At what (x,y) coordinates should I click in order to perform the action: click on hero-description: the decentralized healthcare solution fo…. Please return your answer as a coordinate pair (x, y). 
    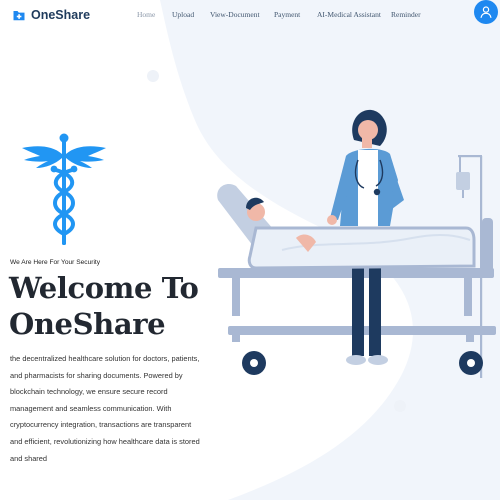
    Looking at the image, I should click on (105, 408).